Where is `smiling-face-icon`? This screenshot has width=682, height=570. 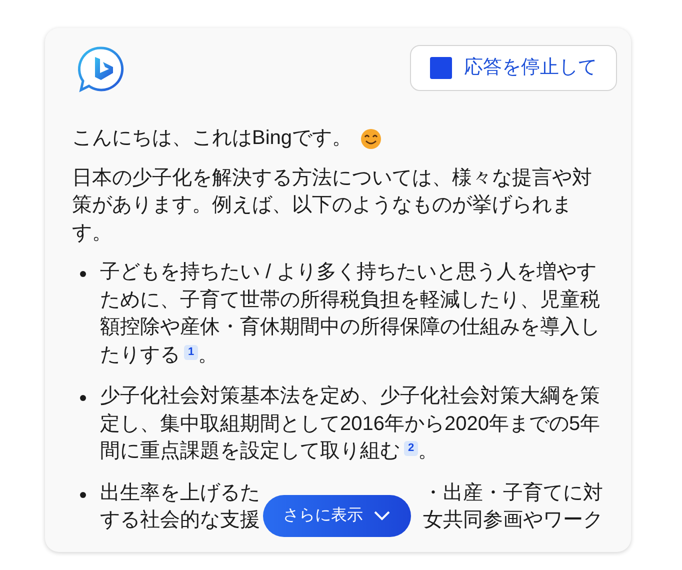
smiling-face-icon is located at coordinates (371, 139).